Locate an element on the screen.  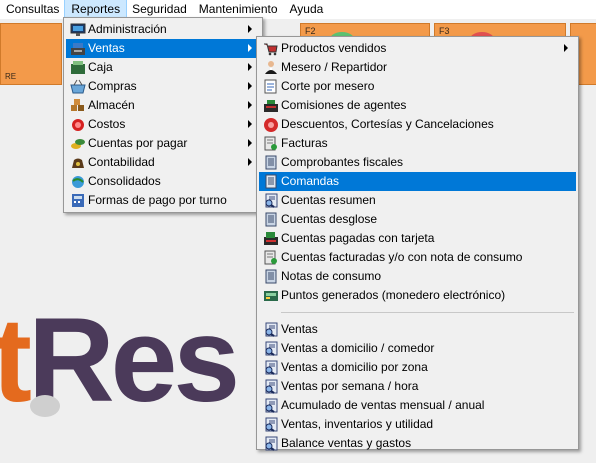
order-ticket-icon is located at coordinates (271, 181).